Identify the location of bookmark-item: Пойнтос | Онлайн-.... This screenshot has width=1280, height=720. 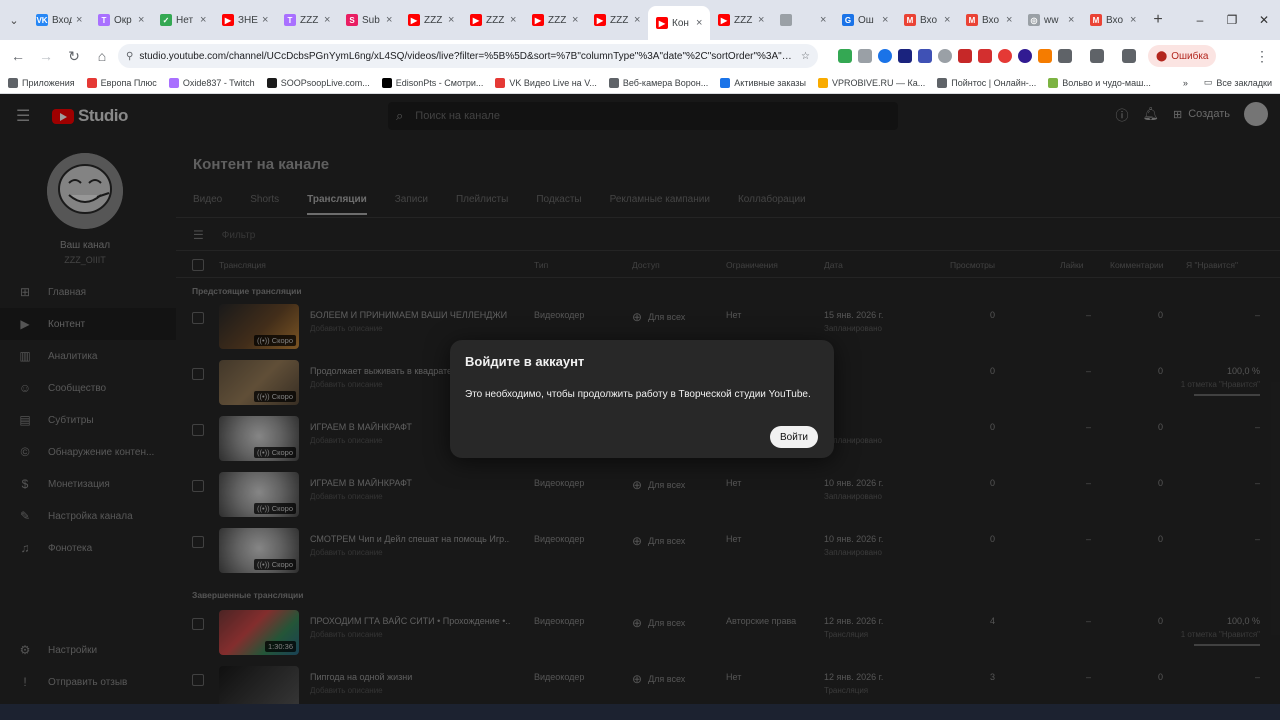
(986, 82).